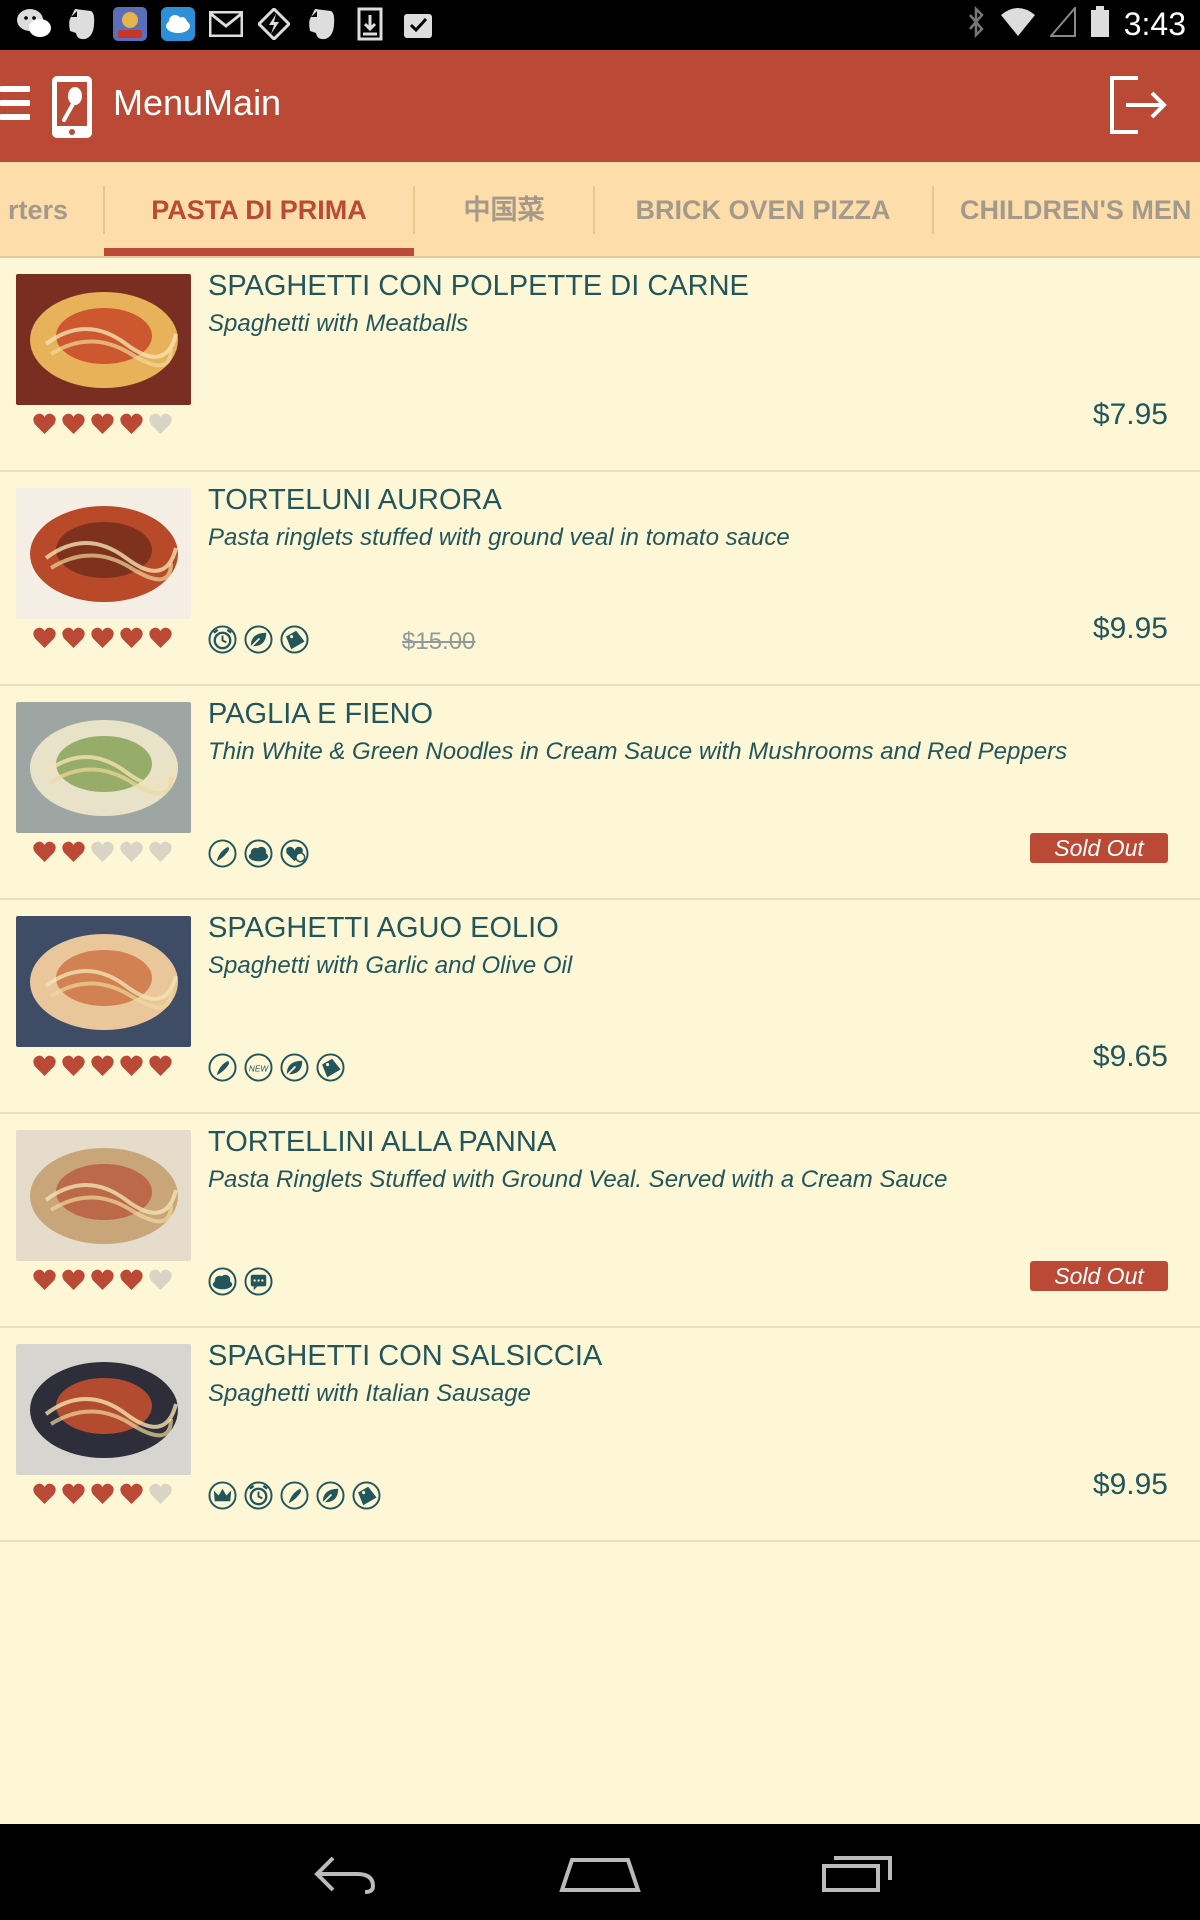 The width and height of the screenshot is (1200, 1920). I want to click on clipboard-check-icon, so click(418, 24).